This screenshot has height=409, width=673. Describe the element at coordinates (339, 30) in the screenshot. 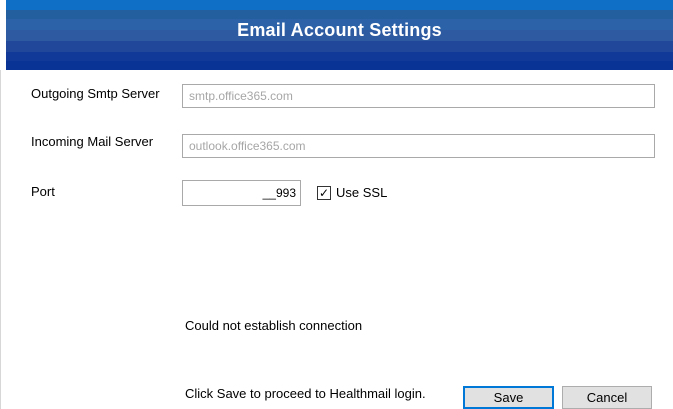

I see `dialog-title: Email Account Settings` at that location.